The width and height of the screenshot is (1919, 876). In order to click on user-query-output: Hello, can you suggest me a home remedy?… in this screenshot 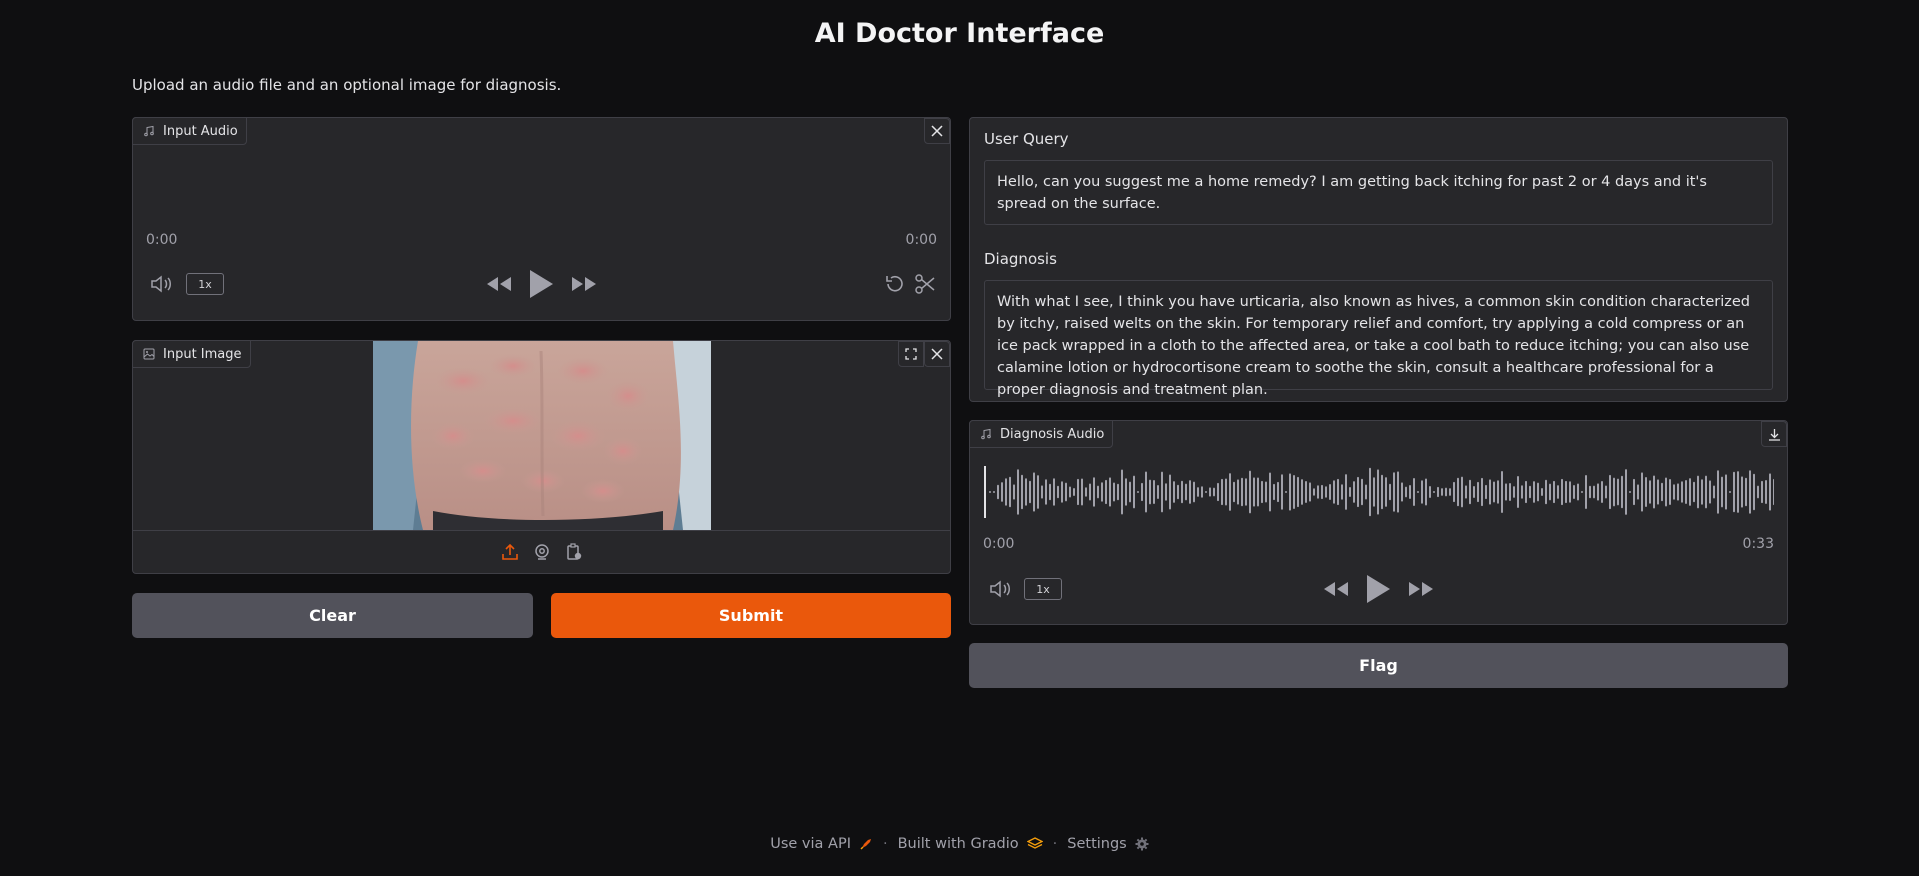, I will do `click(1378, 192)`.